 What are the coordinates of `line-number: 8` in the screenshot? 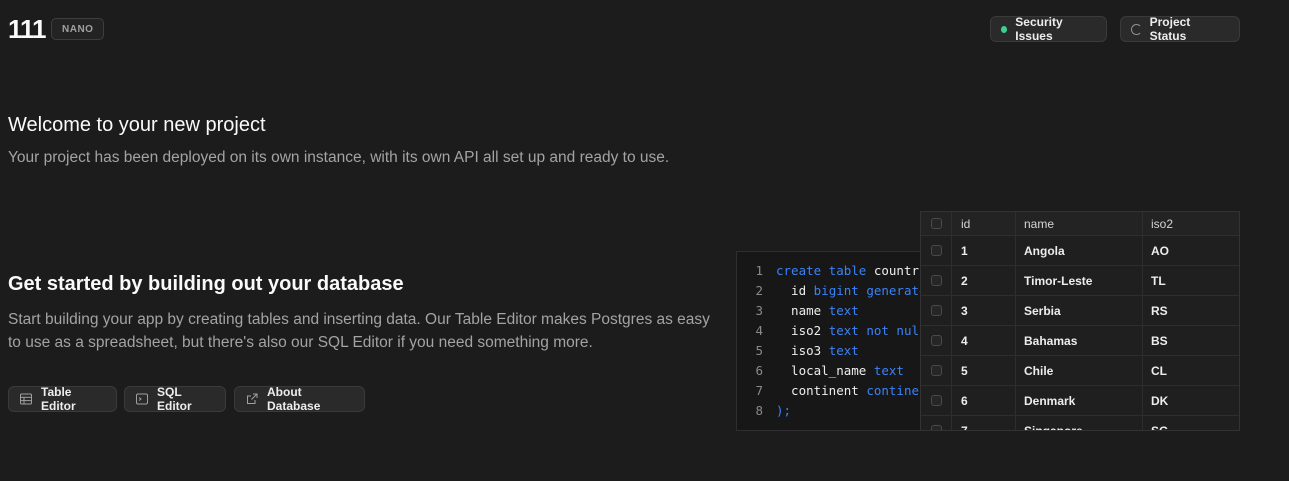 It's located at (759, 410).